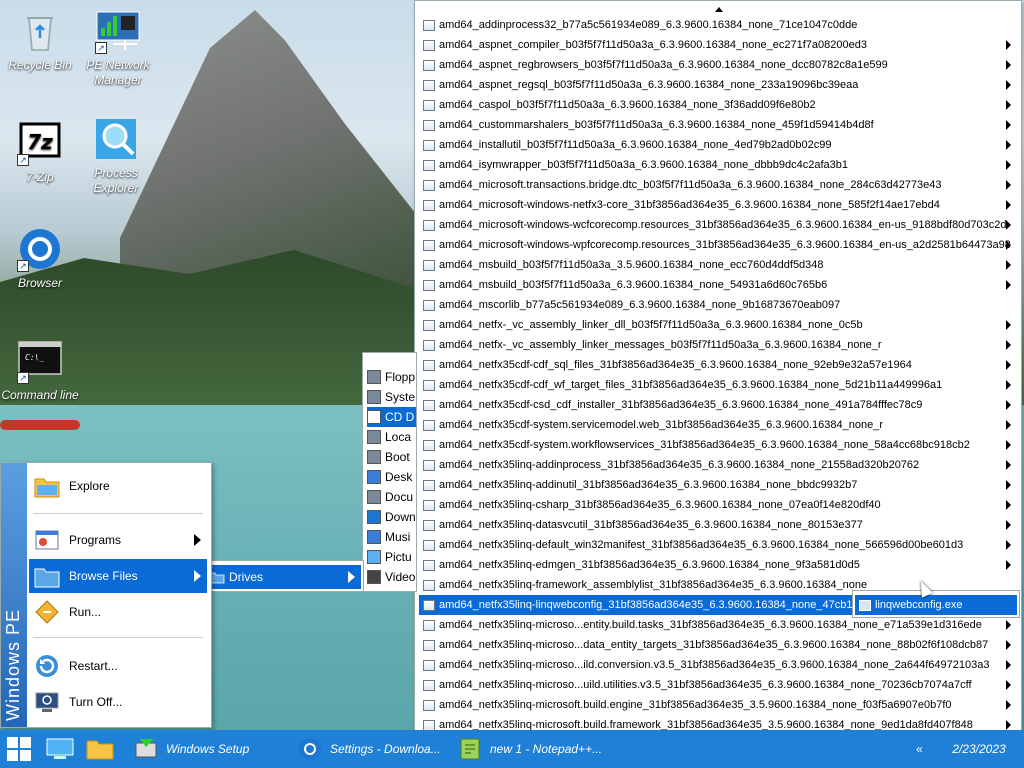 The height and width of the screenshot is (768, 1024). I want to click on drives-menu-item: Drives, so click(283, 577).